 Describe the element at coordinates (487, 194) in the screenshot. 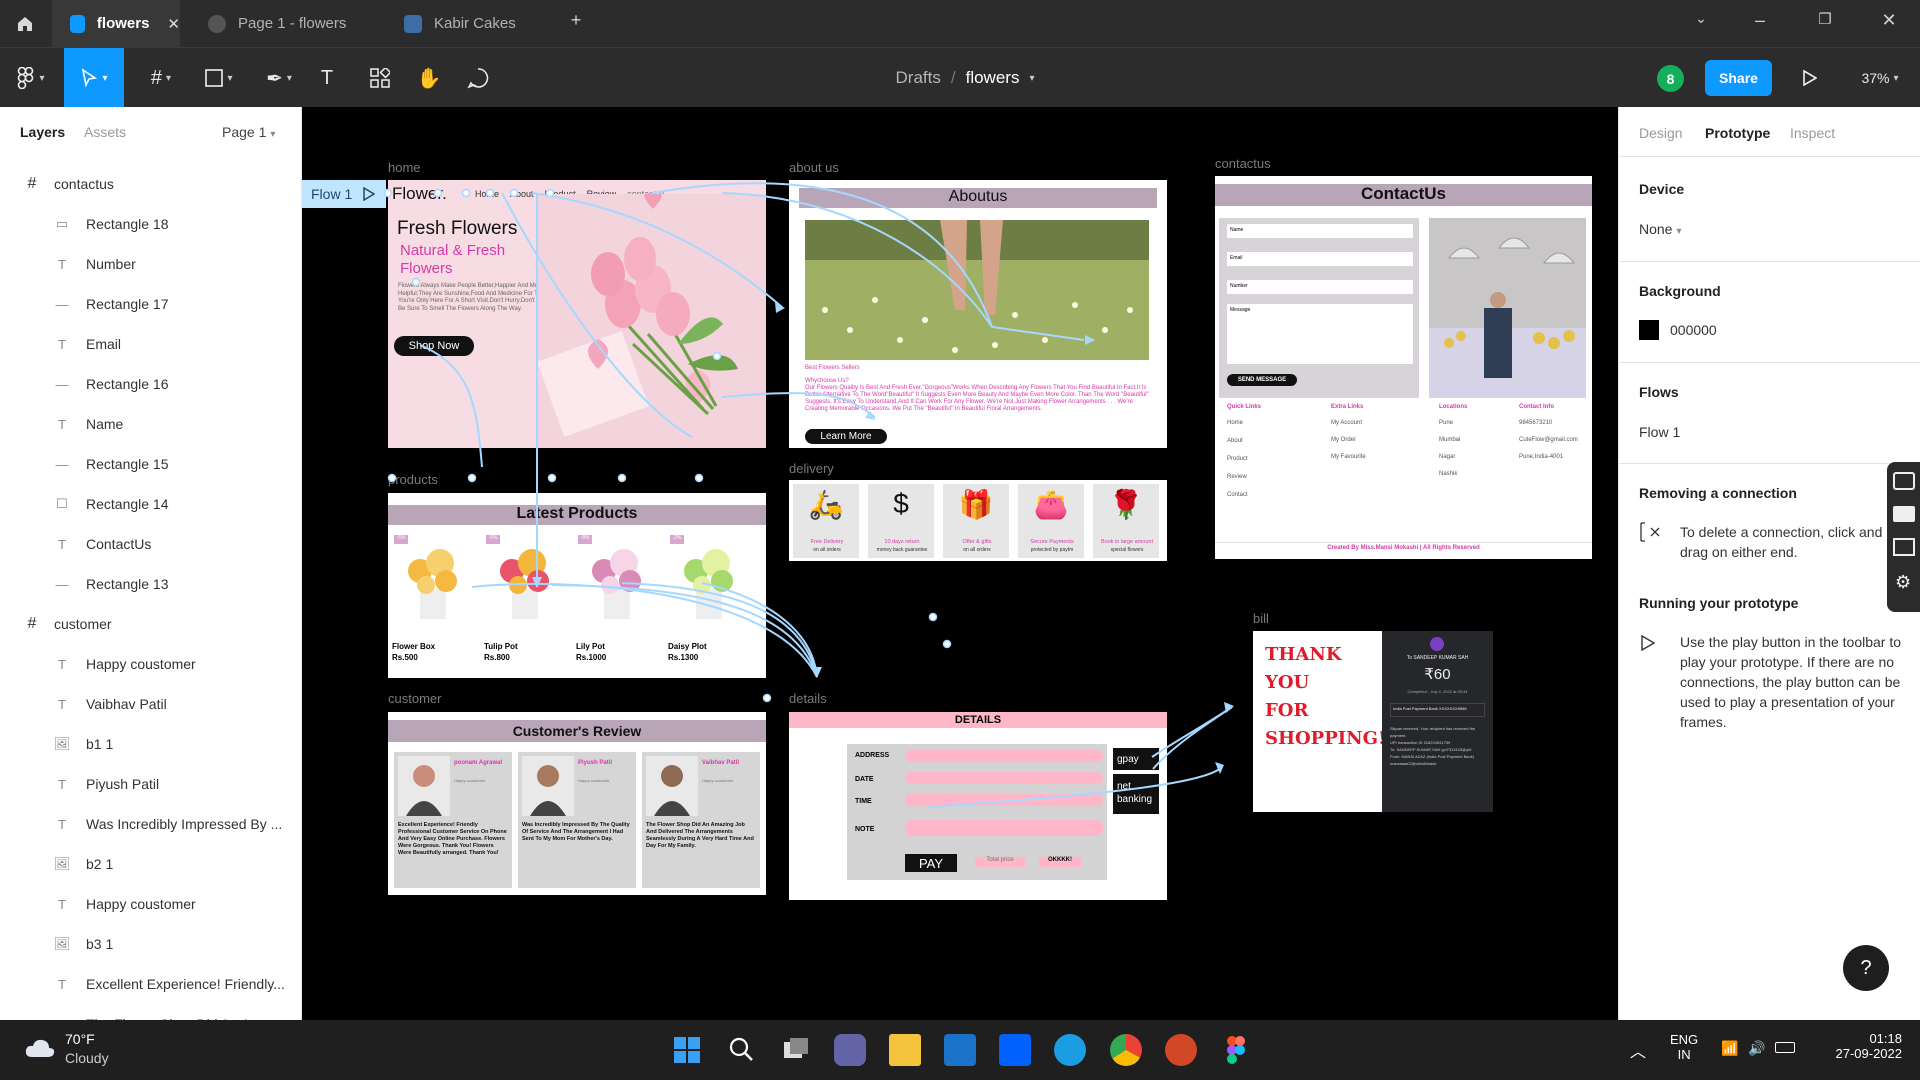

I see `nav-home: Home` at that location.